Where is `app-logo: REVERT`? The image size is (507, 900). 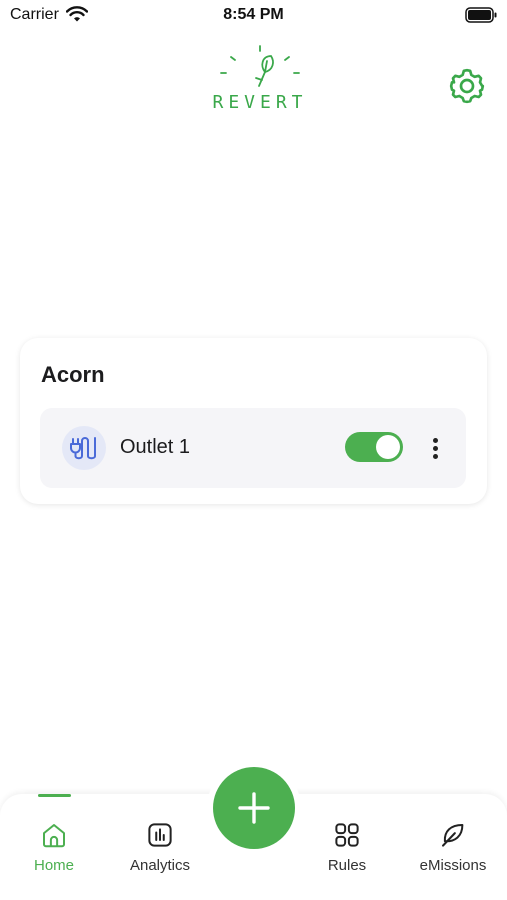
app-logo: REVERT is located at coordinates (260, 78).